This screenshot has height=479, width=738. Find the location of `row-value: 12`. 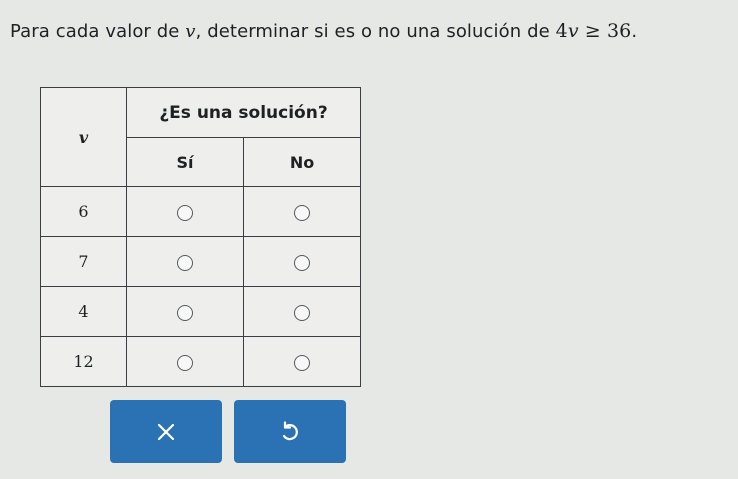

row-value: 12 is located at coordinates (83, 361).